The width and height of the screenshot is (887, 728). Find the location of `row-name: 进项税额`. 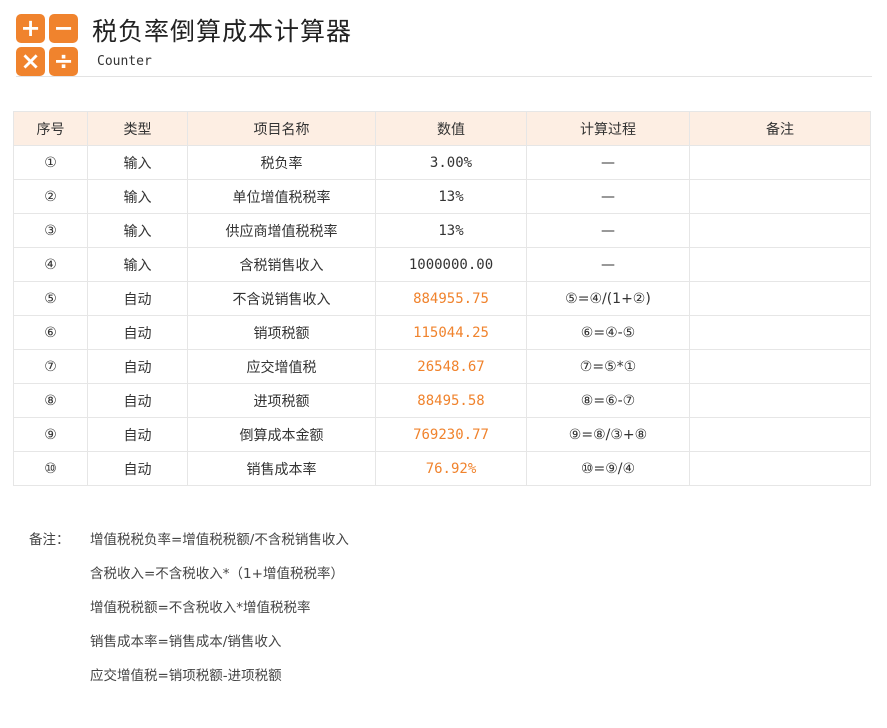

row-name: 进项税额 is located at coordinates (281, 400).